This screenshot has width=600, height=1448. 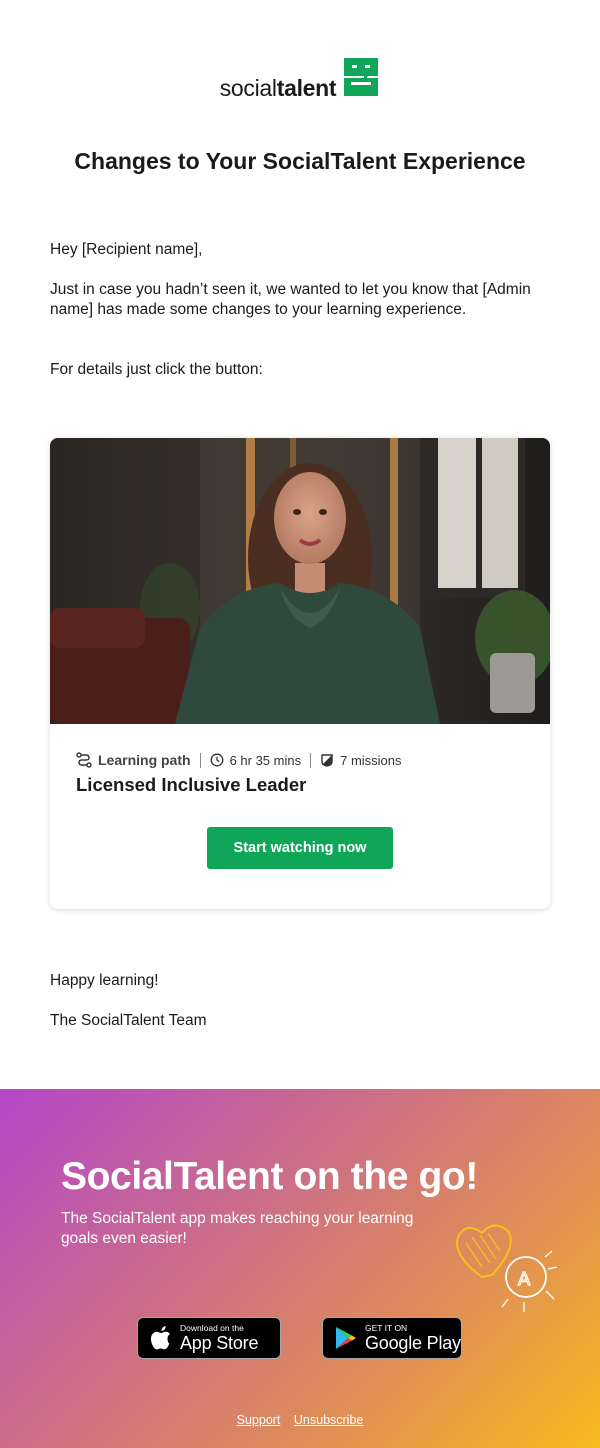 What do you see at coordinates (219, 1342) in the screenshot?
I see `app-store-label: App Store` at bounding box center [219, 1342].